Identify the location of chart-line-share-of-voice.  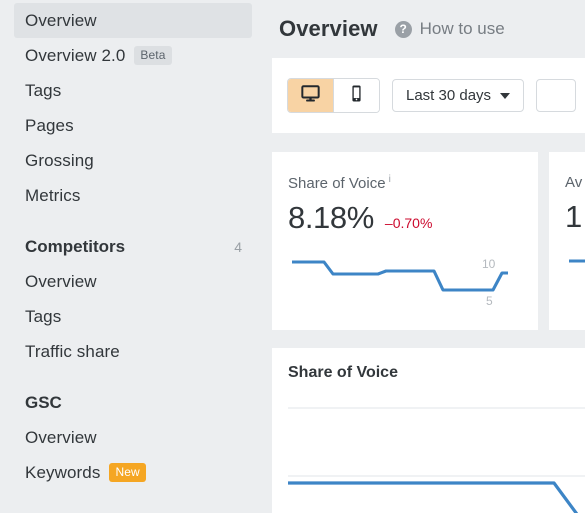
(433, 497).